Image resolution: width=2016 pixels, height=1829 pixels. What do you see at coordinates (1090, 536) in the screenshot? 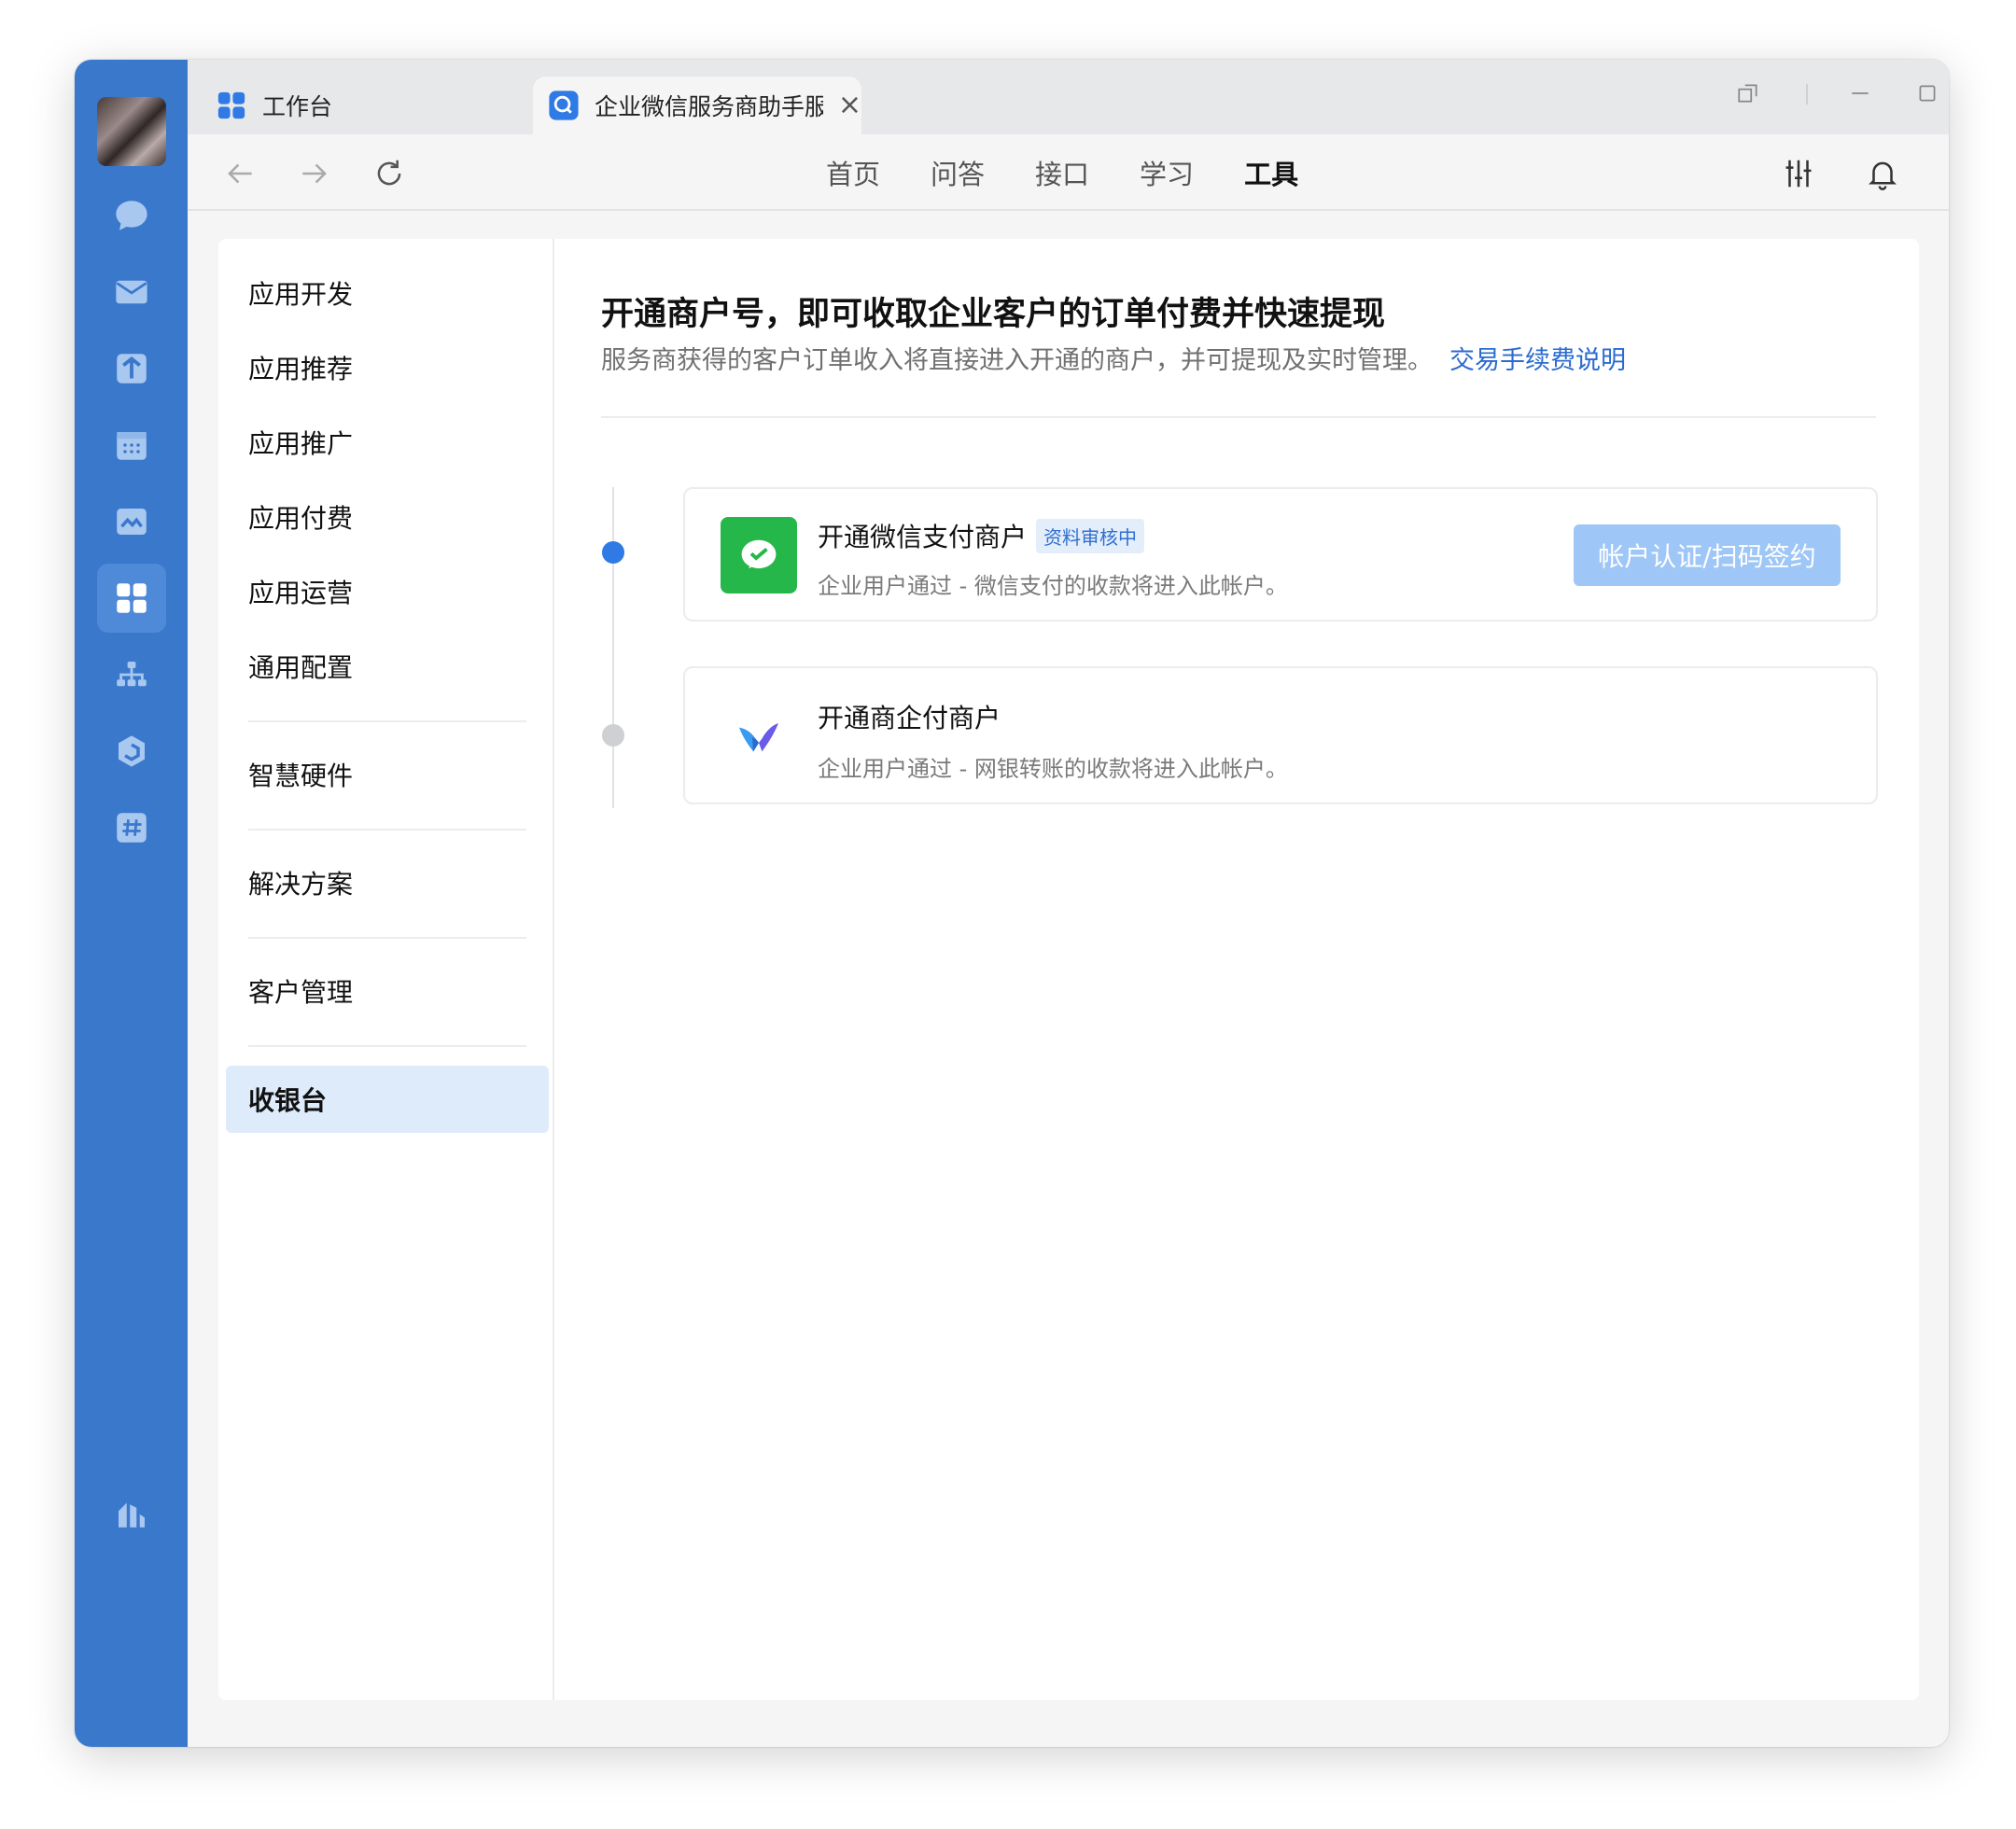
I see `status-badge: 资料审核中` at bounding box center [1090, 536].